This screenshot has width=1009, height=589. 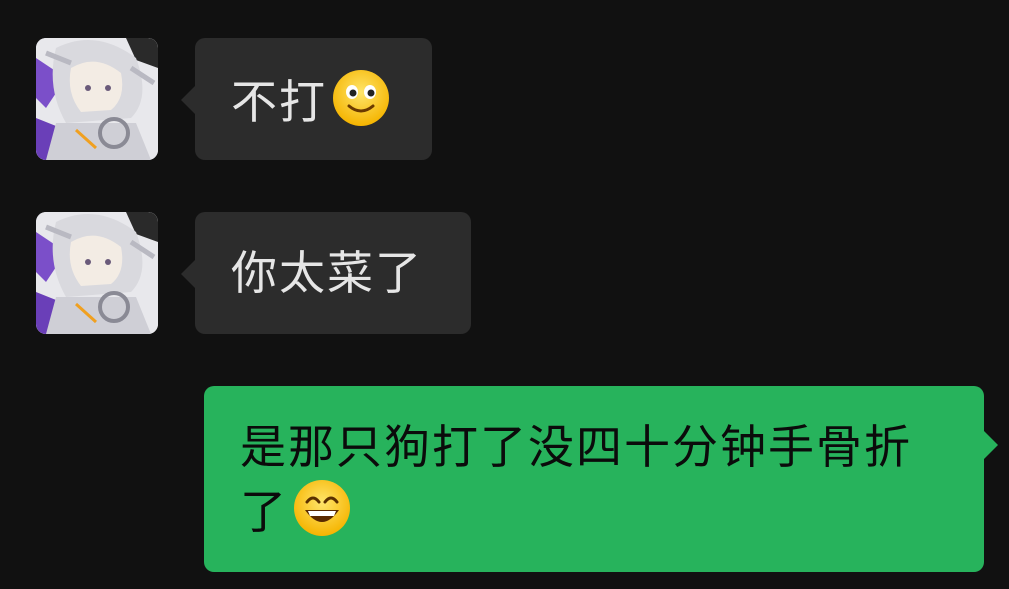 What do you see at coordinates (361, 105) in the screenshot?
I see `slightly-smiling-face-icon` at bounding box center [361, 105].